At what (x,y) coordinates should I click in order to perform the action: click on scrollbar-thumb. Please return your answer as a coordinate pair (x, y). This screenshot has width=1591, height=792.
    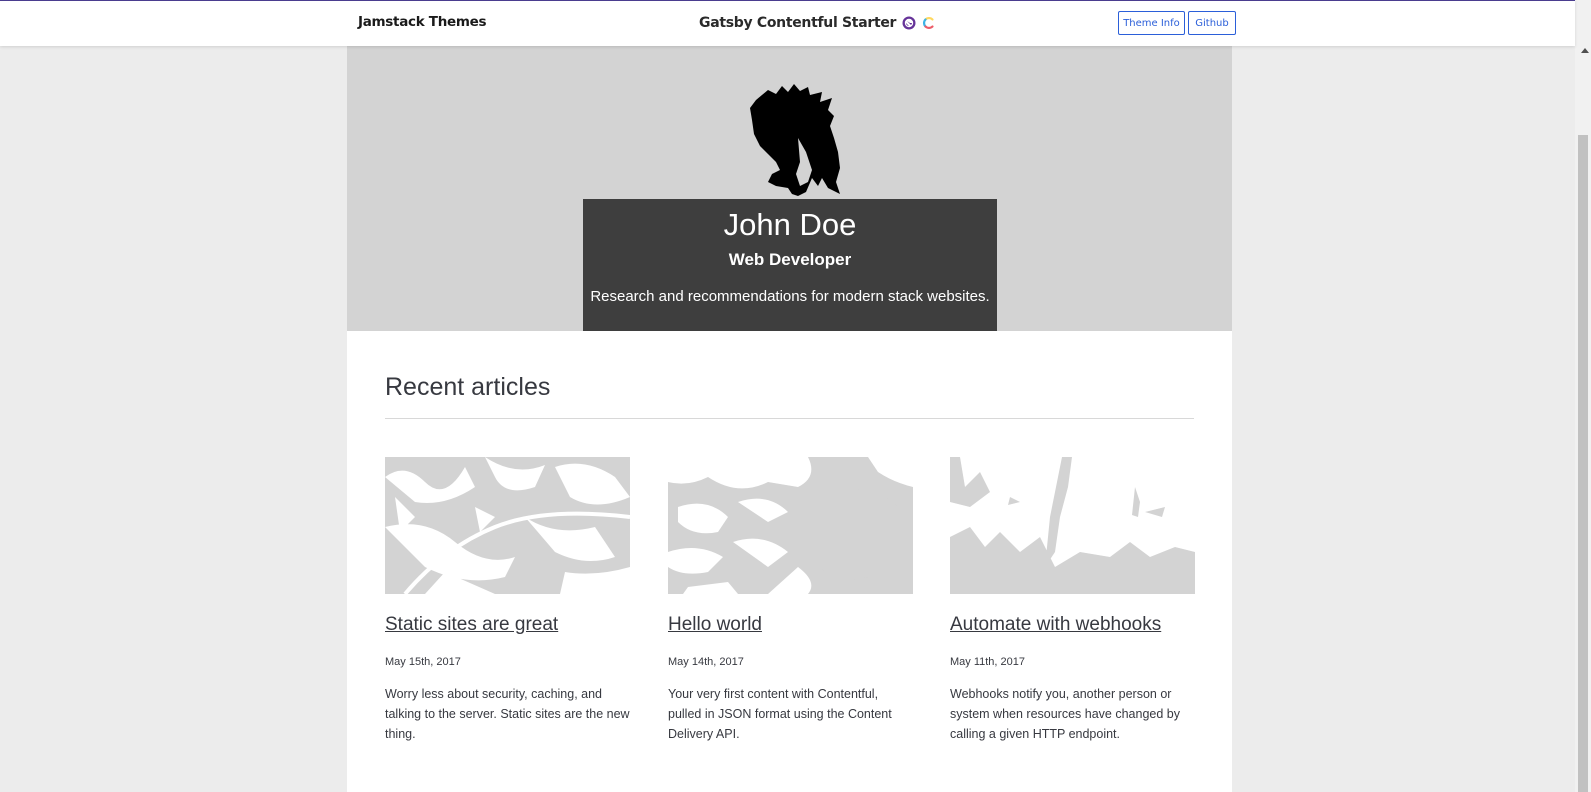
    Looking at the image, I should click on (1583, 463).